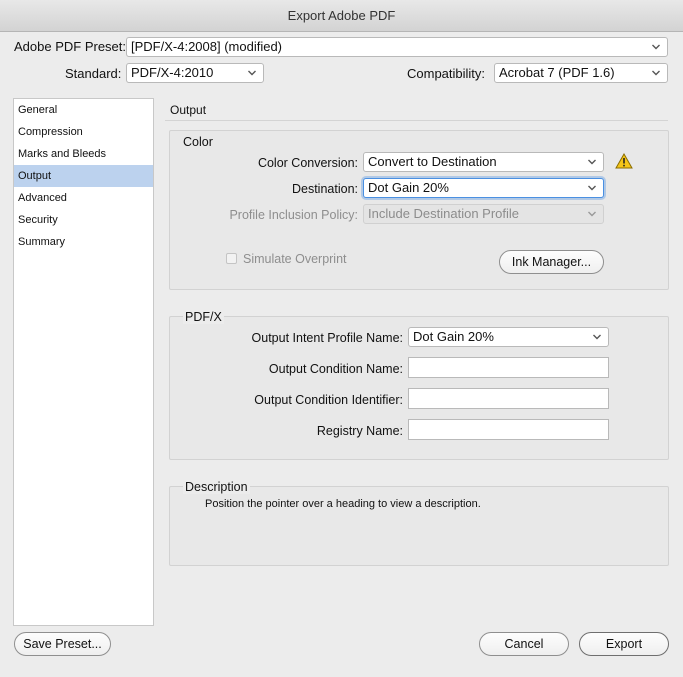 This screenshot has width=683, height=677. What do you see at coordinates (83, 176) in the screenshot?
I see `sidebar-item-output: Output` at bounding box center [83, 176].